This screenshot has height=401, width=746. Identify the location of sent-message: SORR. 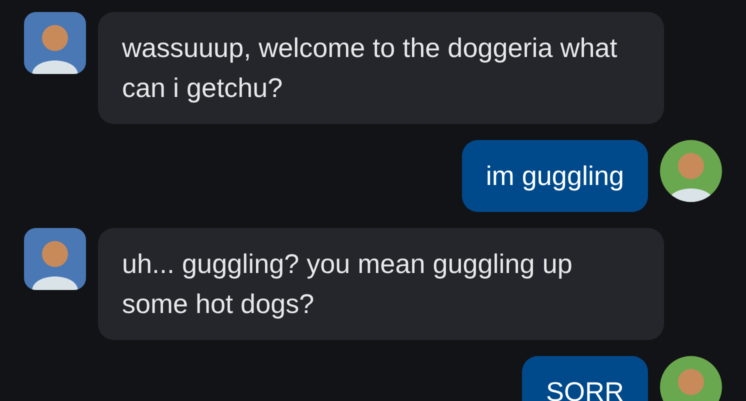
(585, 378).